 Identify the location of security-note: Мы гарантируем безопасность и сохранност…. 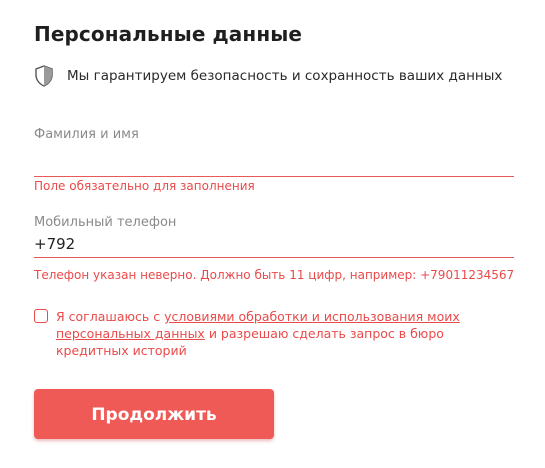
(268, 76).